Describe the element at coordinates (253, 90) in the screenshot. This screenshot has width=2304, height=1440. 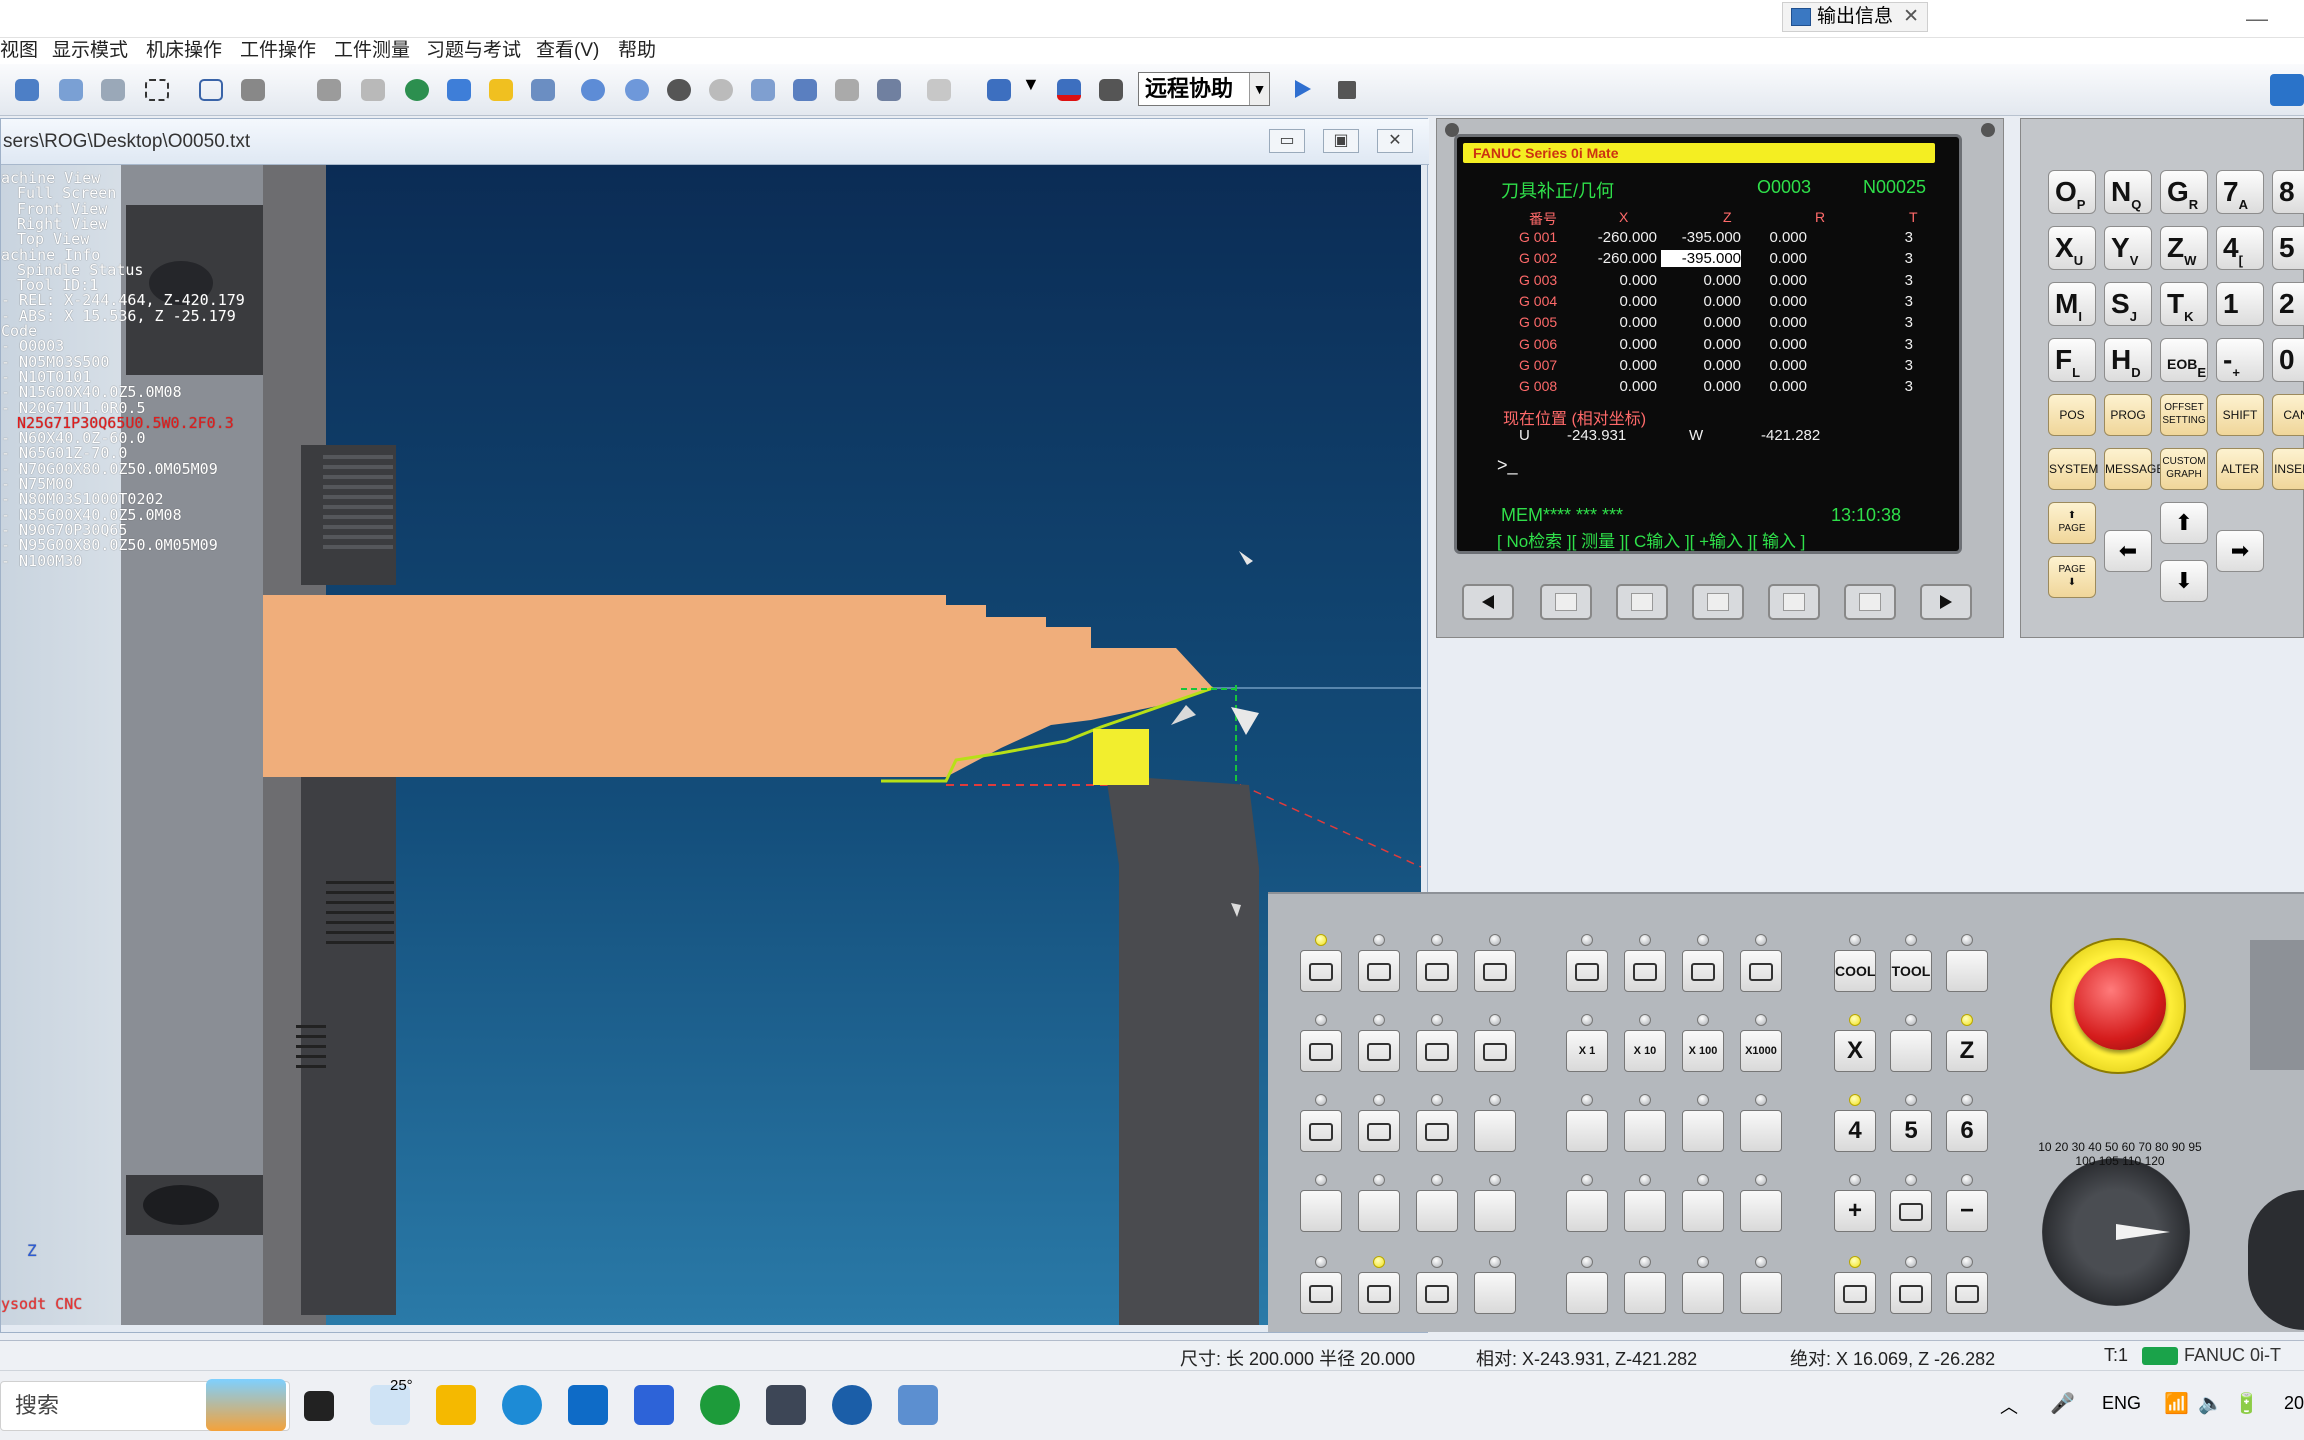
I see `solid-icon` at that location.